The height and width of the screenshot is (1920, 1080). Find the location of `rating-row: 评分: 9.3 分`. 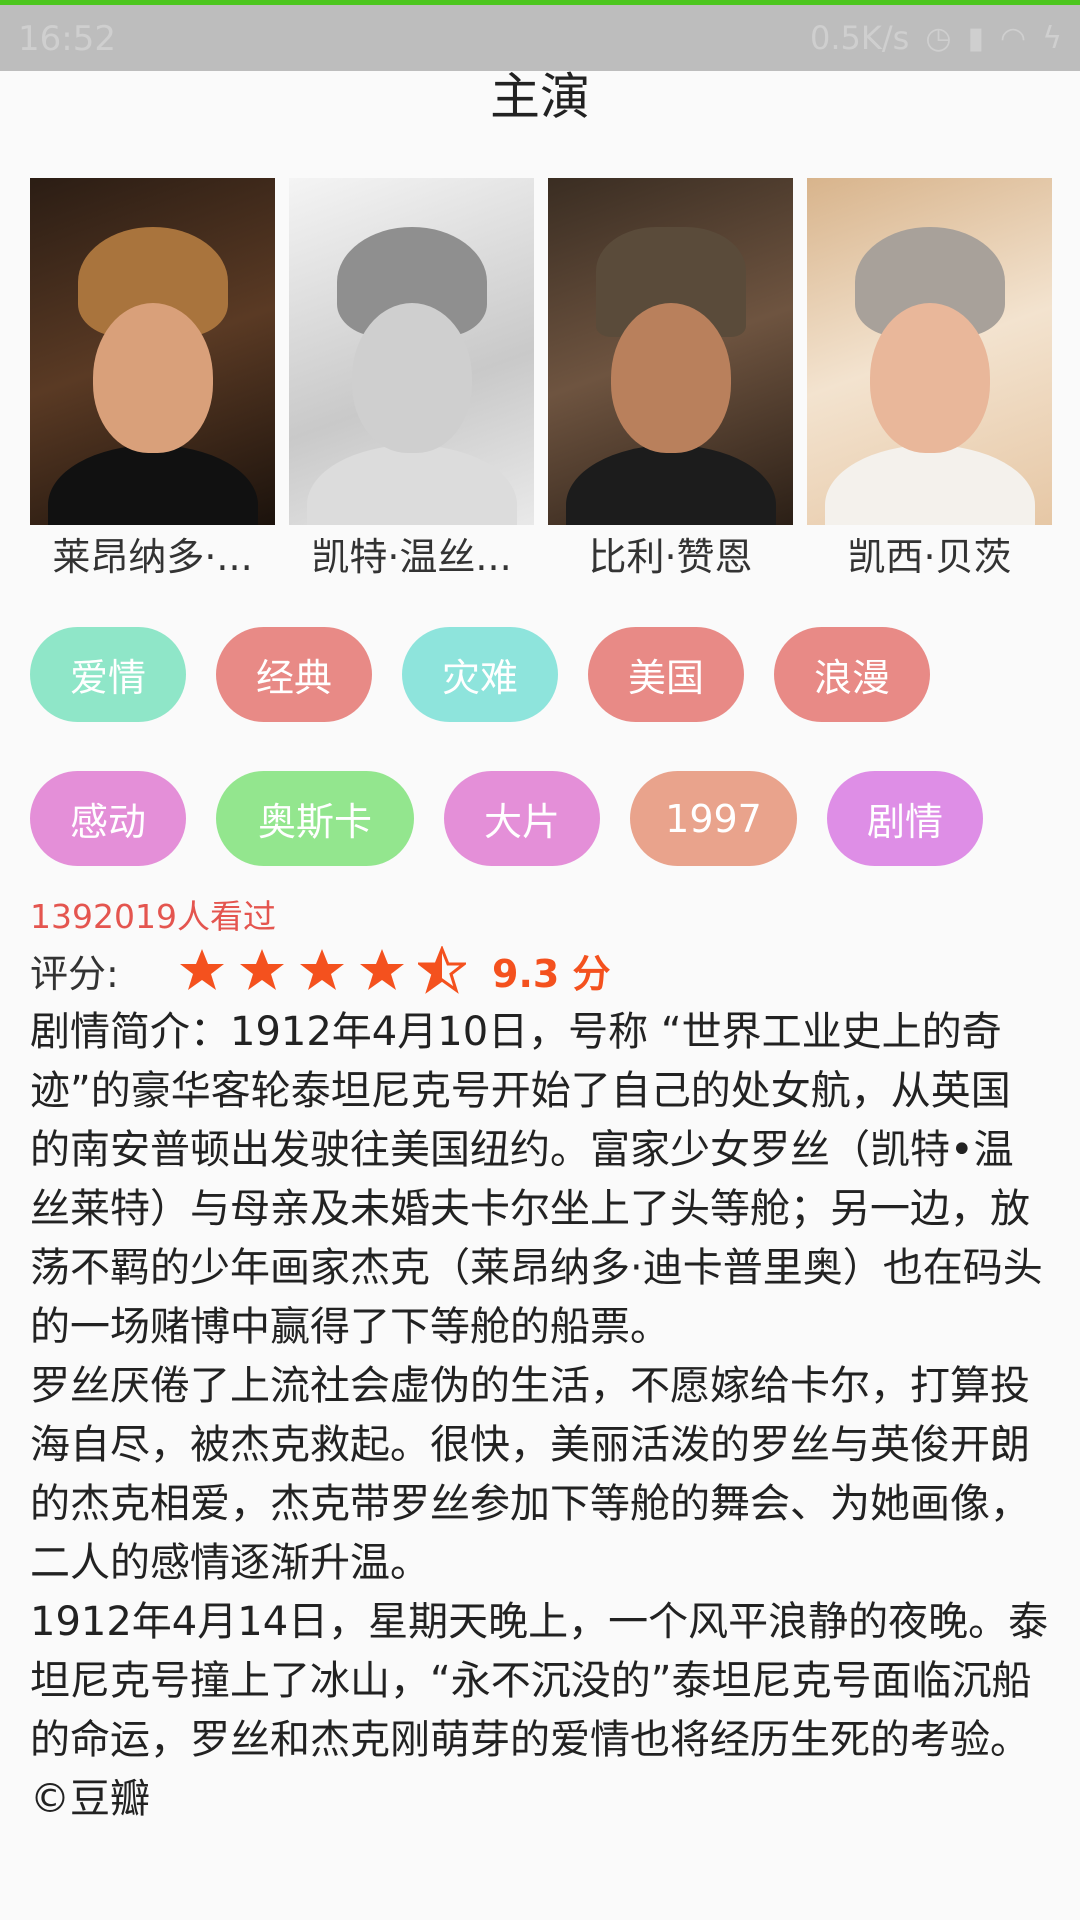

rating-row: 评分: 9.3 分 is located at coordinates (320, 970).